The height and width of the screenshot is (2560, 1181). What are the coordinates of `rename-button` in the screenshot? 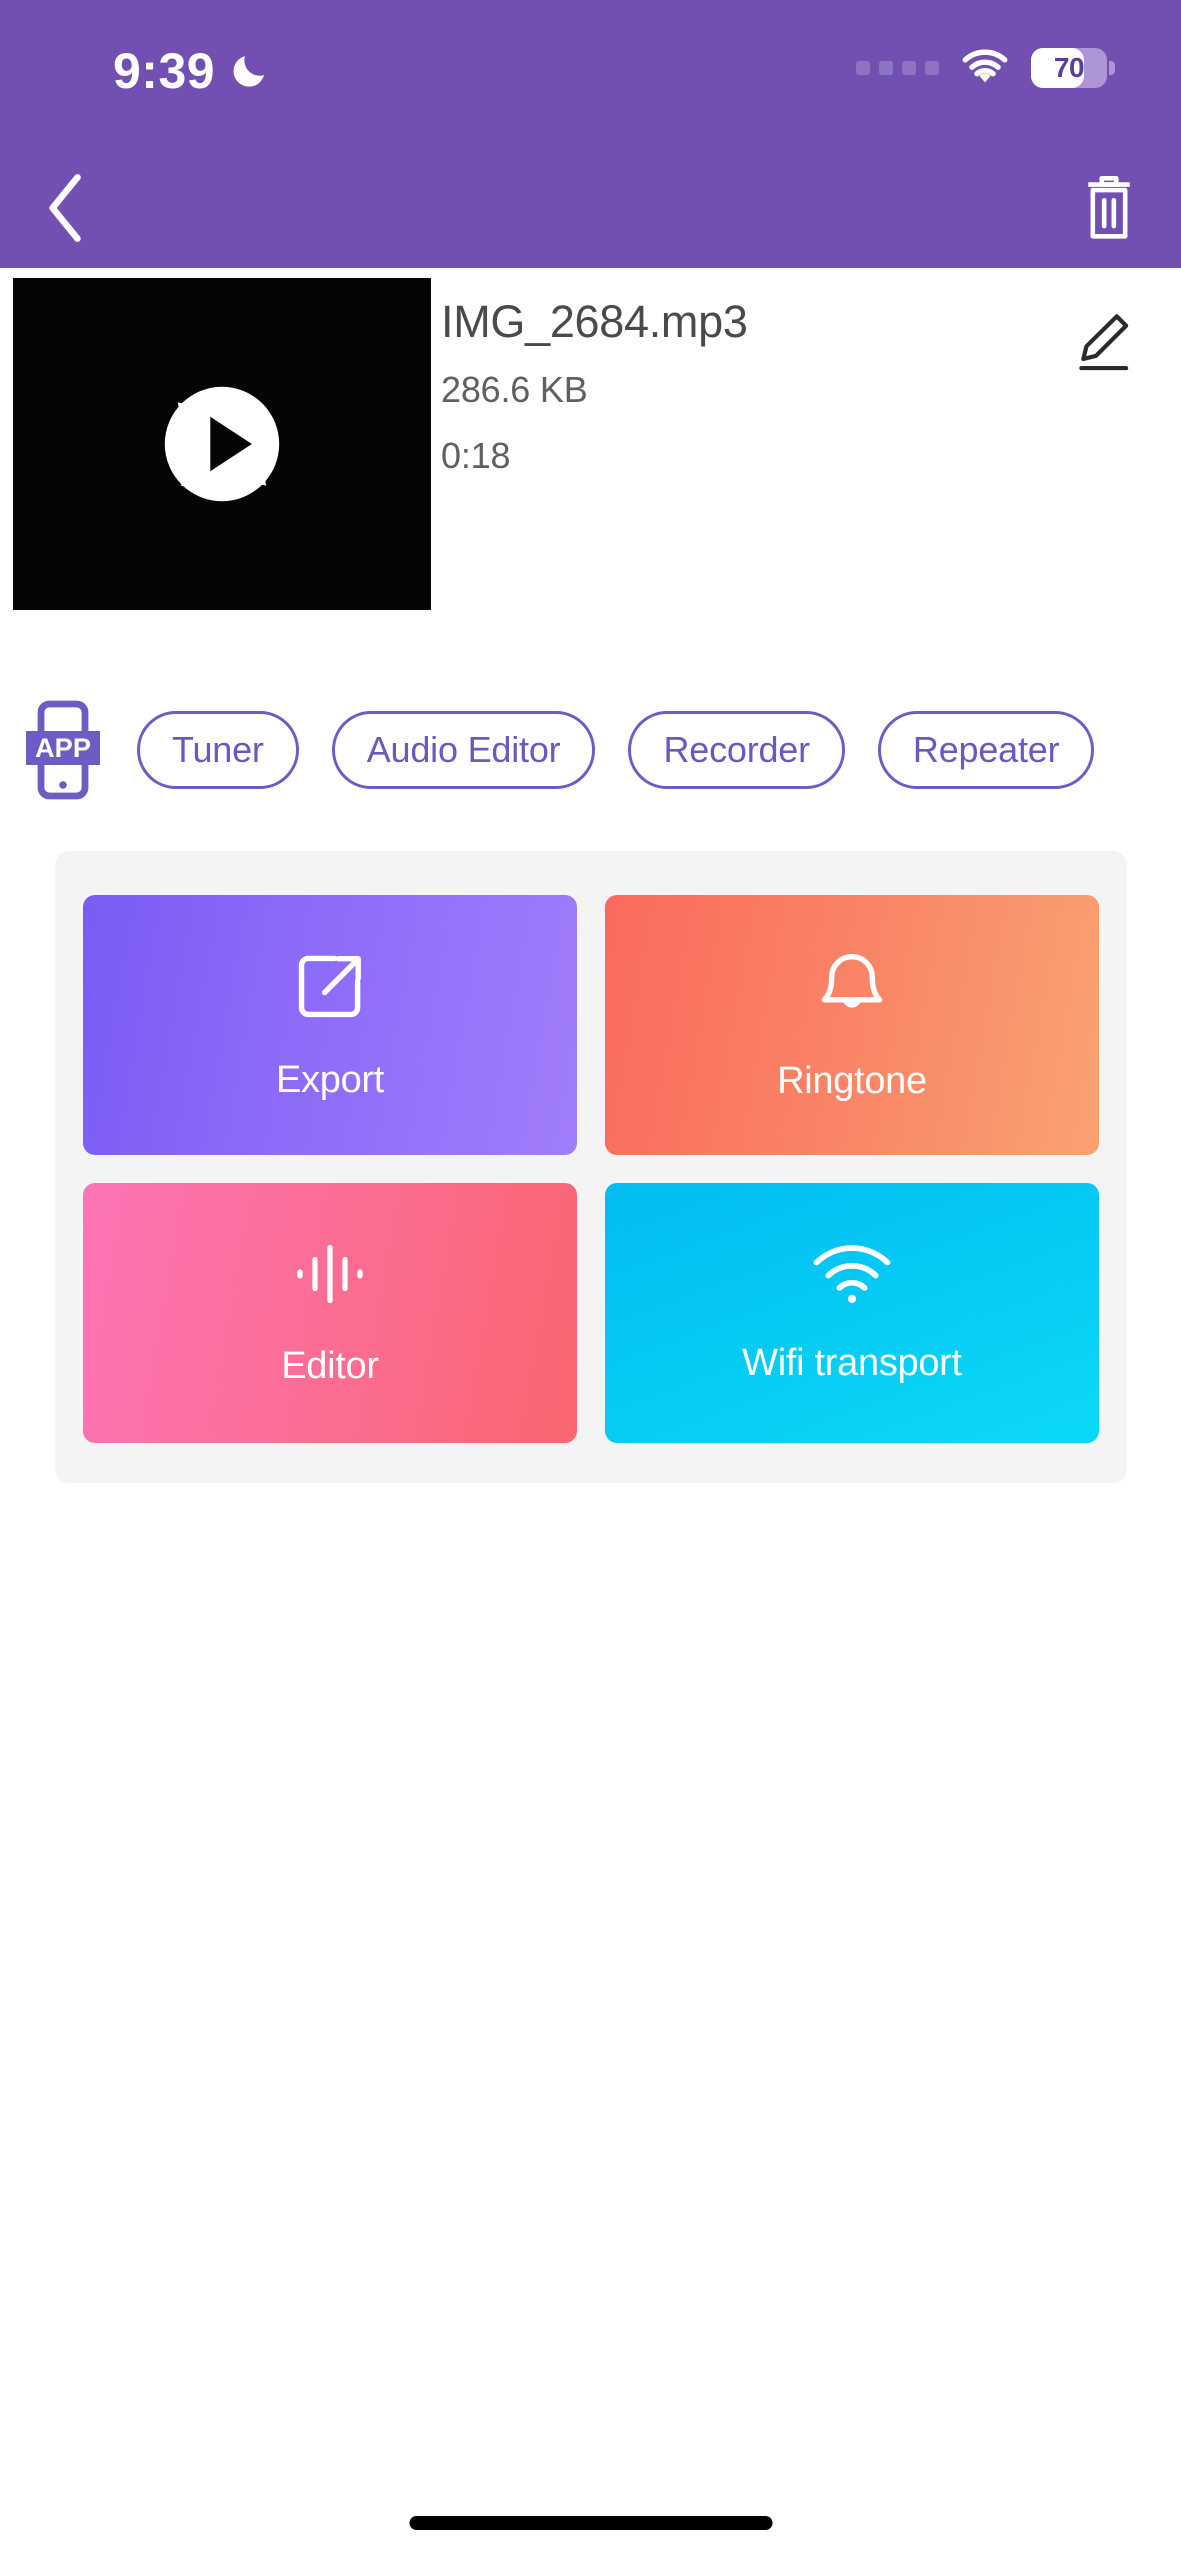 It's located at (1103, 344).